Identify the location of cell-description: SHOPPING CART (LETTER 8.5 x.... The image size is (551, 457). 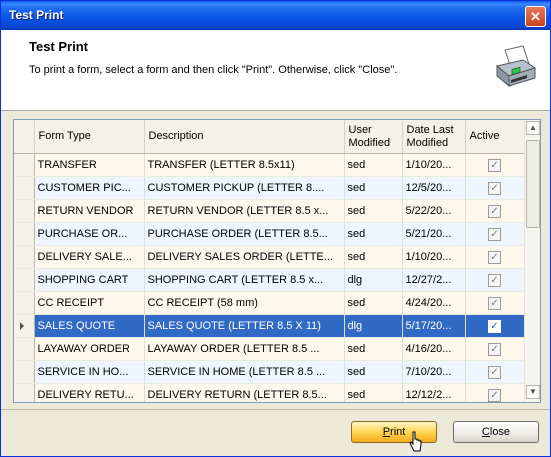
(244, 280).